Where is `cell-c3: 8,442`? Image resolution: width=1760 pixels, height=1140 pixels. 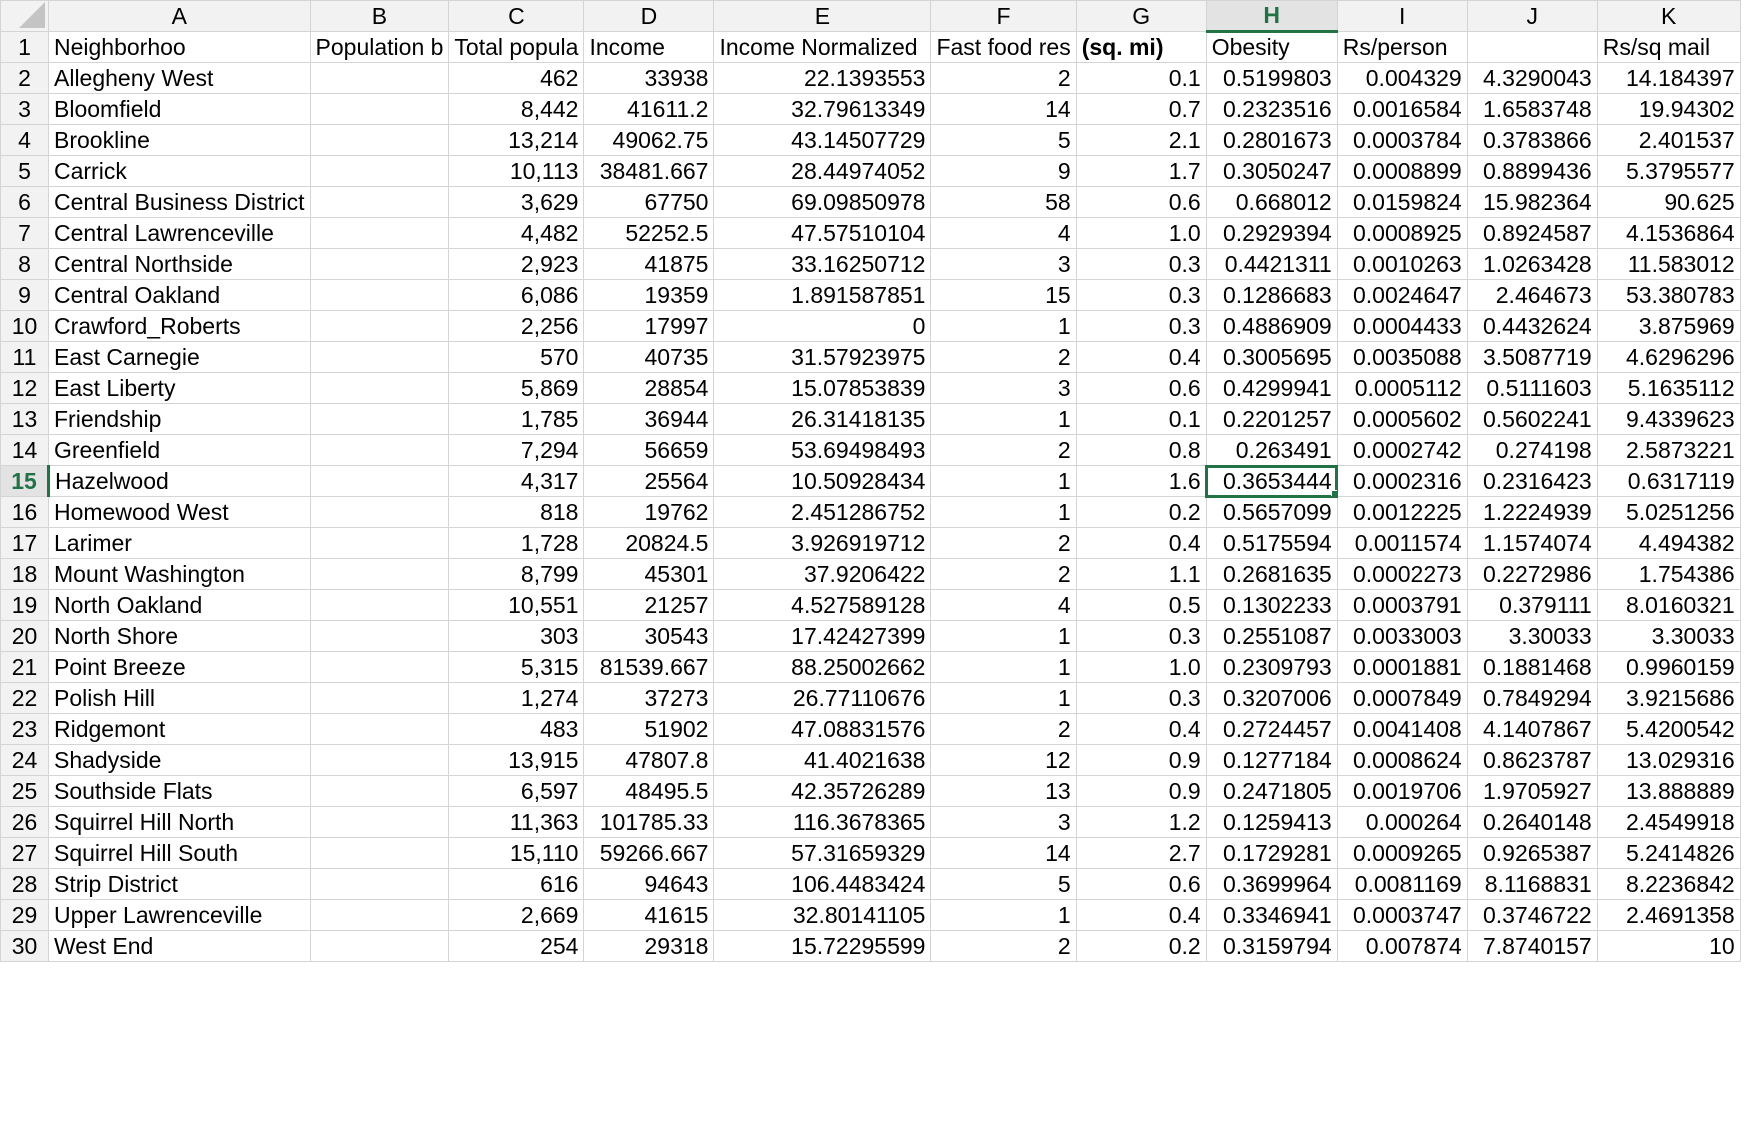
cell-c3: 8,442 is located at coordinates (516, 109).